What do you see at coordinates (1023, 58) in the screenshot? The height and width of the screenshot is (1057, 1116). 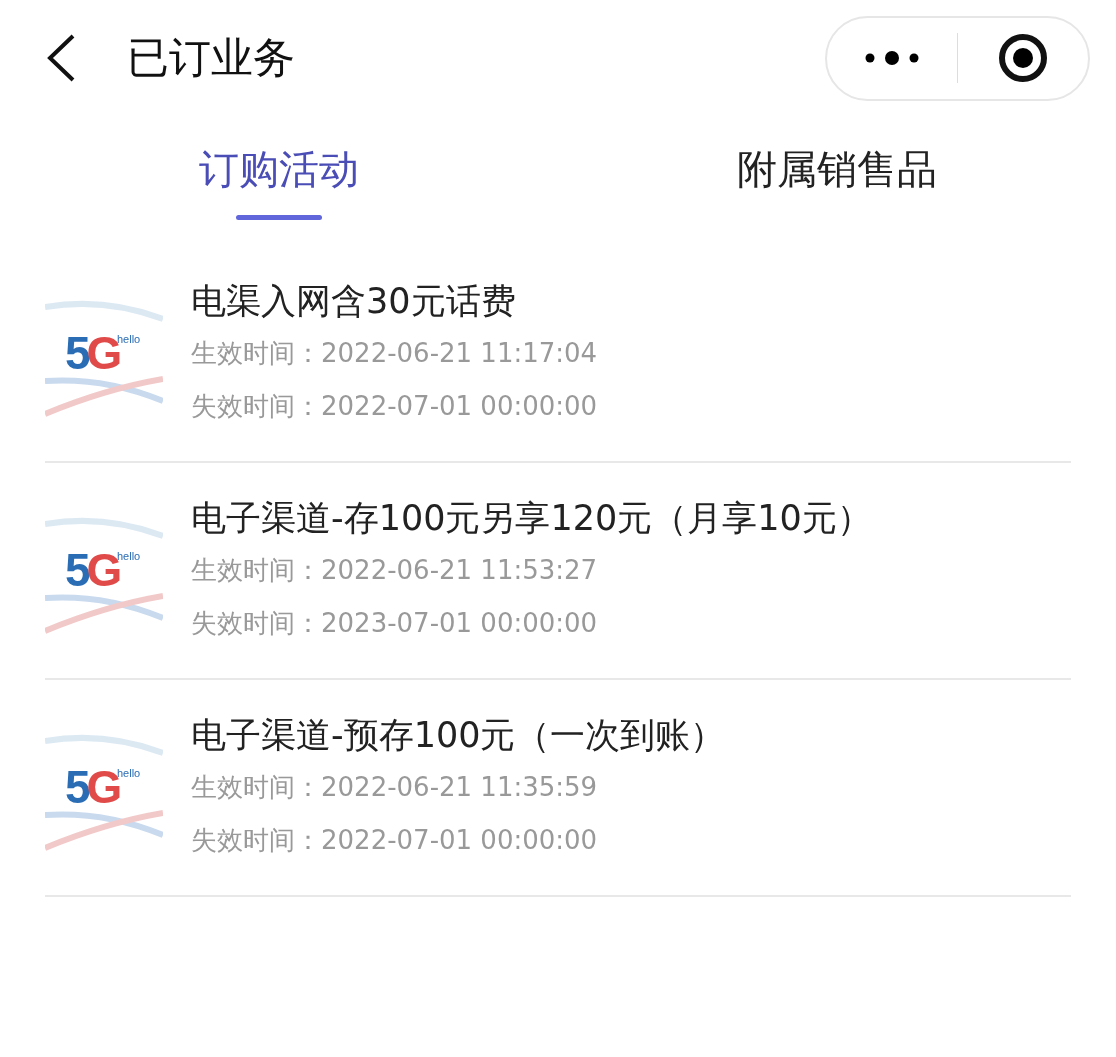 I see `close-icon` at bounding box center [1023, 58].